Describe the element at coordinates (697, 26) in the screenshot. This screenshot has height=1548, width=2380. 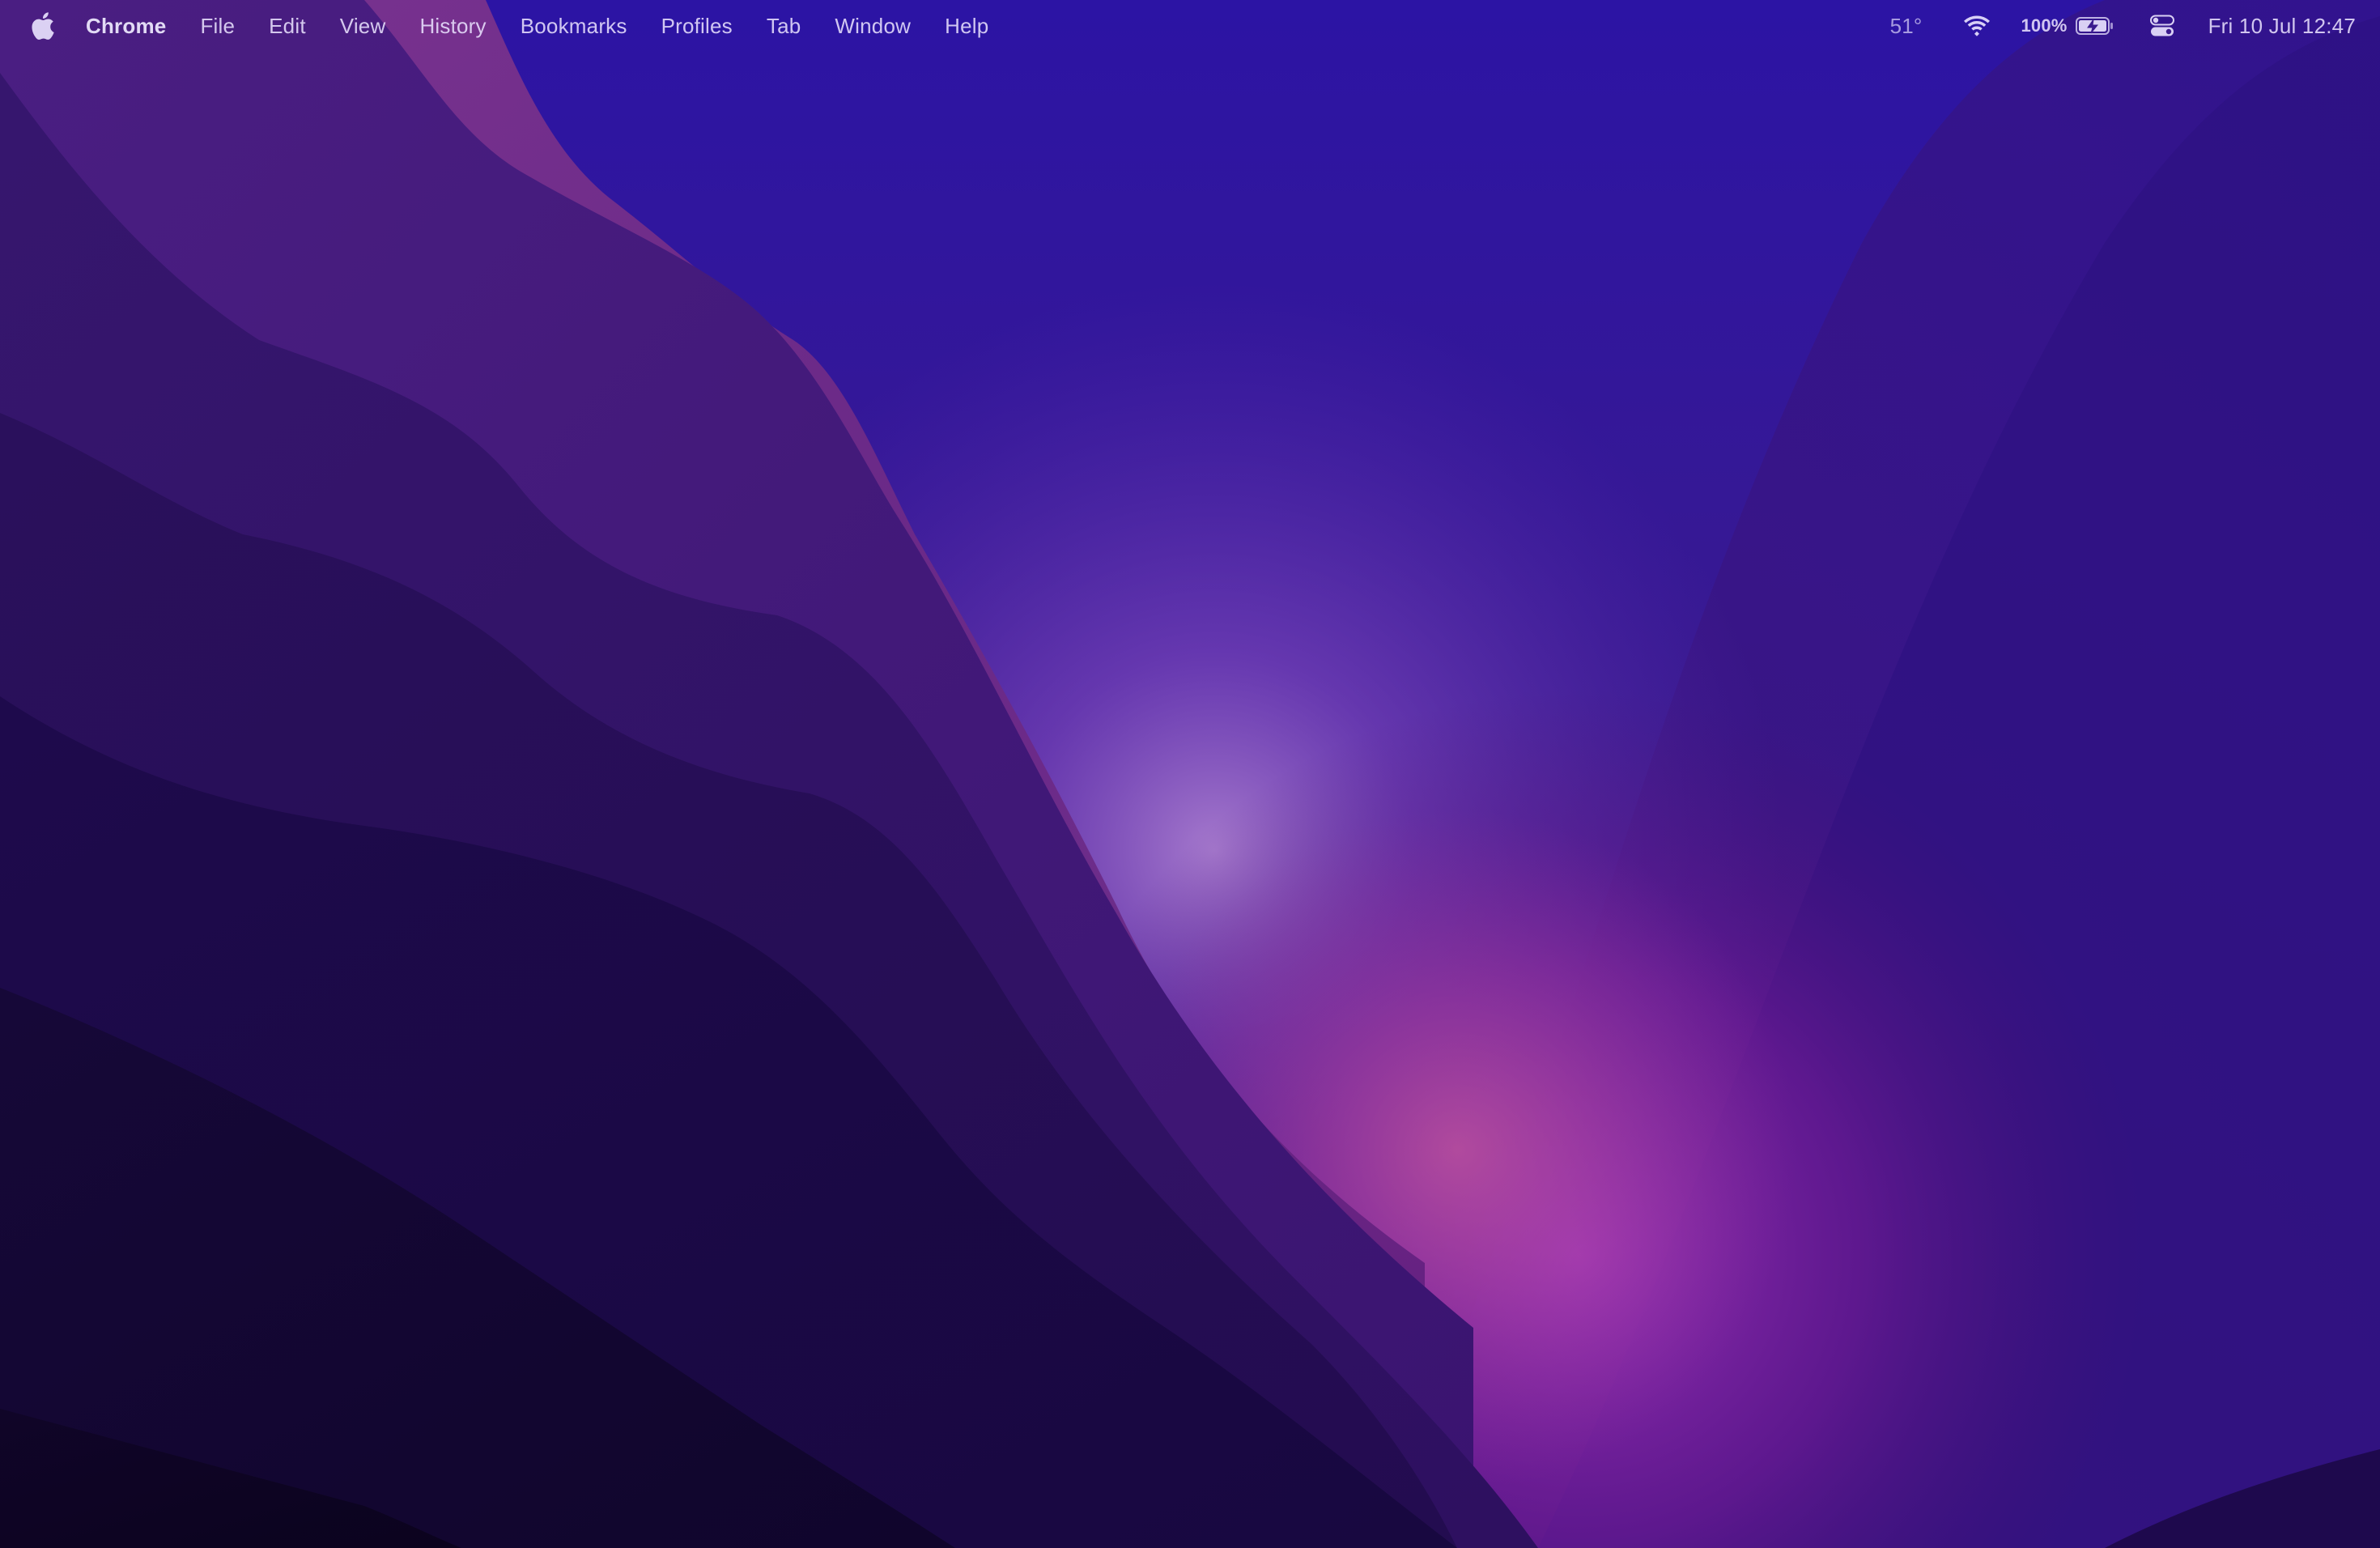
I see `menu-profiles: Profiles` at that location.